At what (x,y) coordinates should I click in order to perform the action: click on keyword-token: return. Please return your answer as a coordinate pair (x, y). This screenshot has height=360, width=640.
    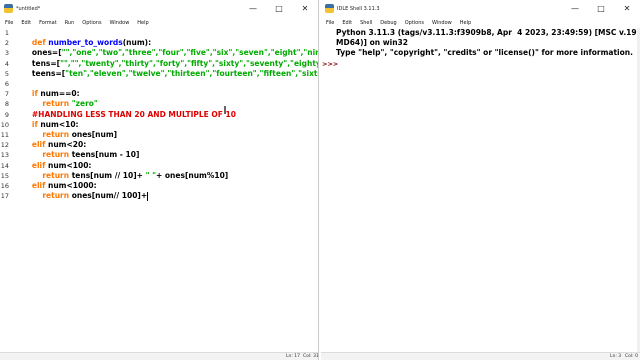
    Looking at the image, I should click on (51, 196).